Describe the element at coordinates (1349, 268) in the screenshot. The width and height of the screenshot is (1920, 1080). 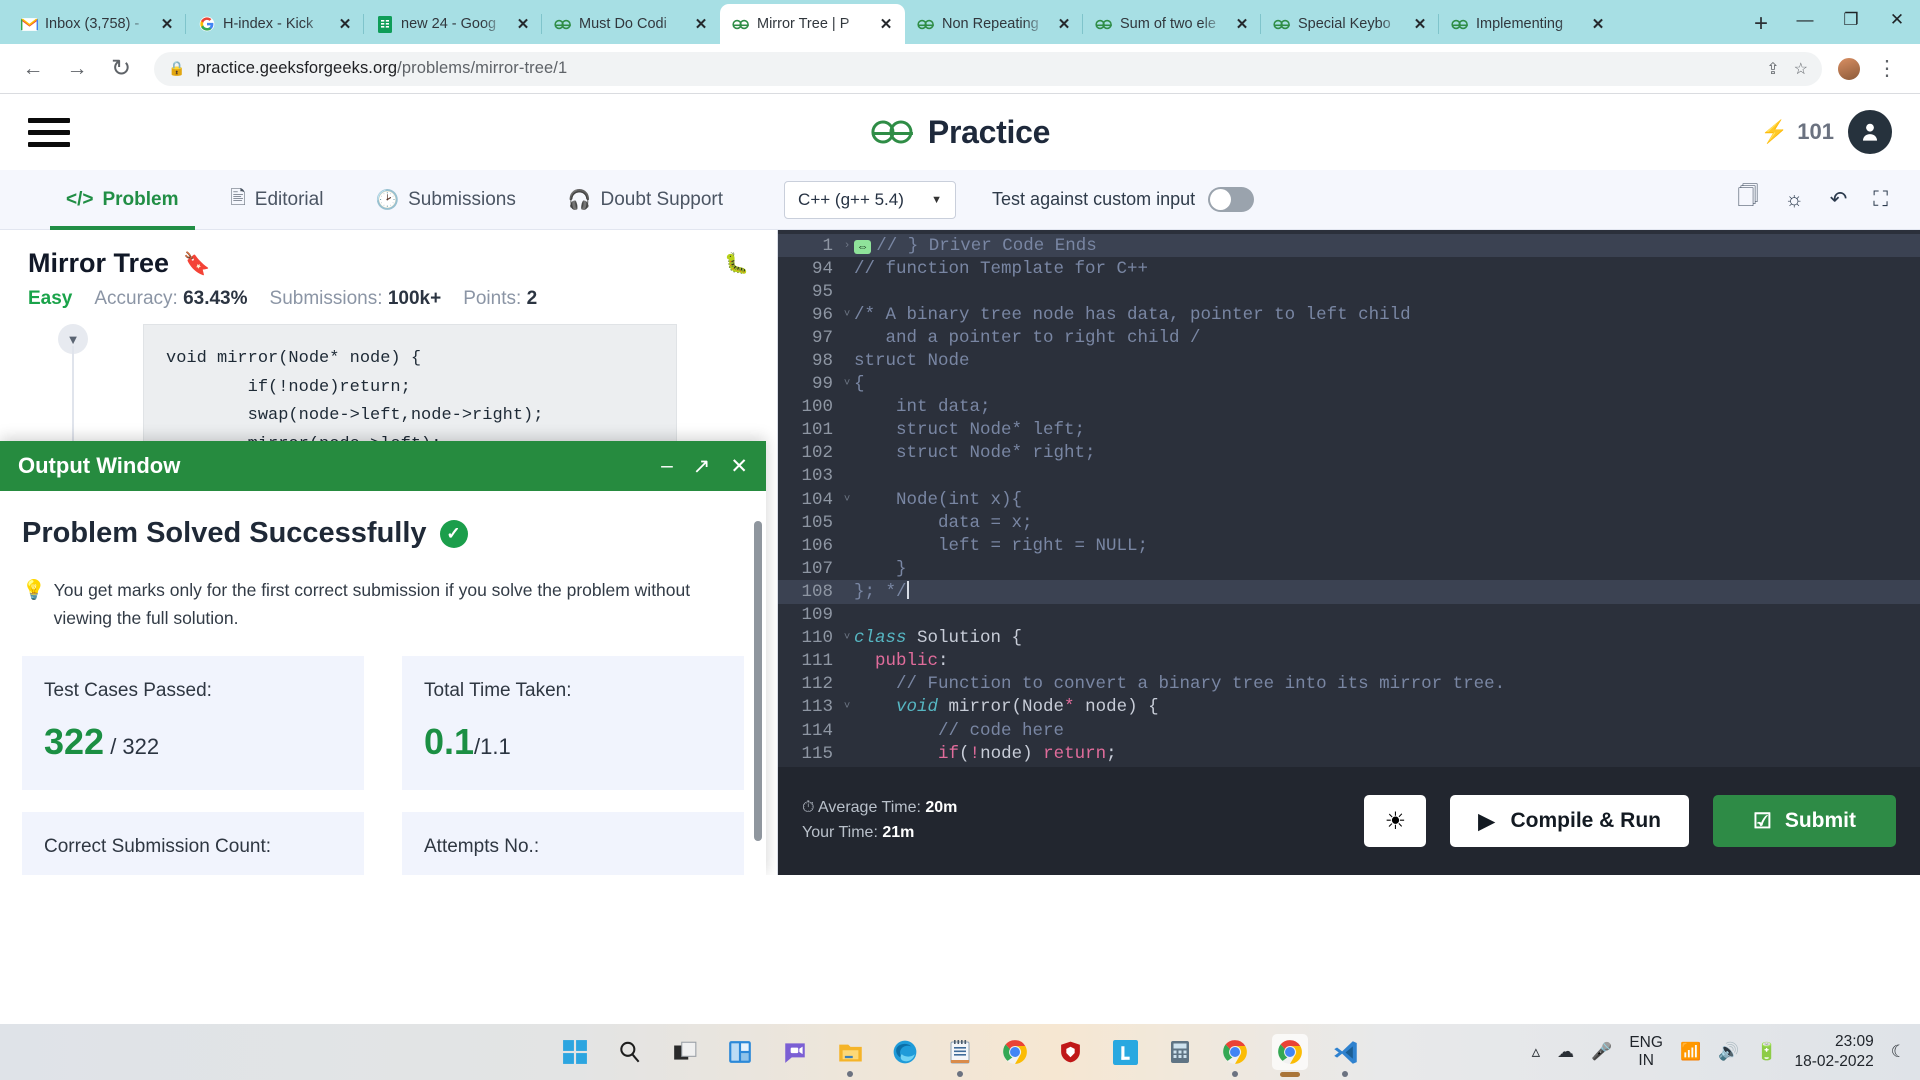
I see `code-line: 94 // function Template for C++` at that location.